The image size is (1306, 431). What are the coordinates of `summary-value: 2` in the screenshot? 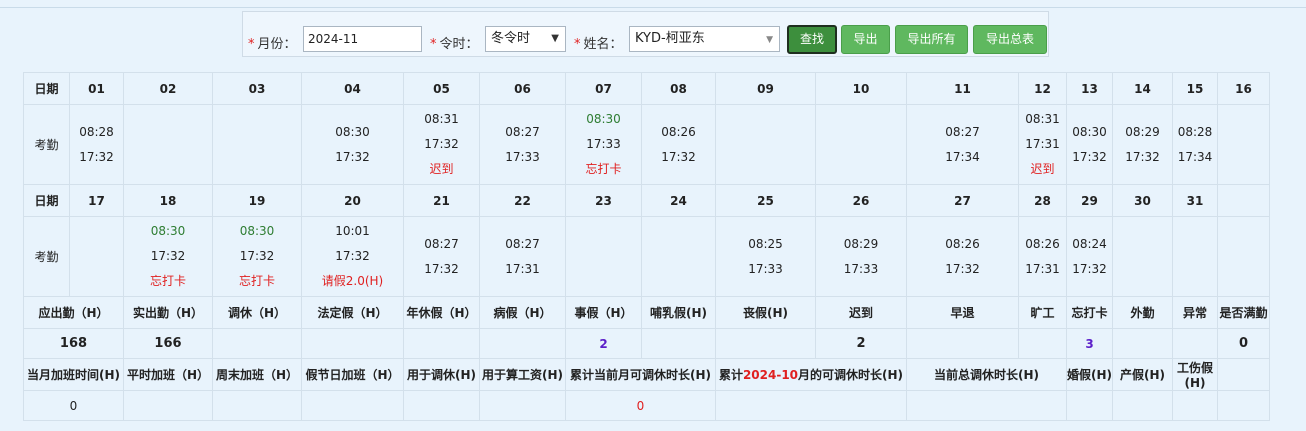 It's located at (603, 343).